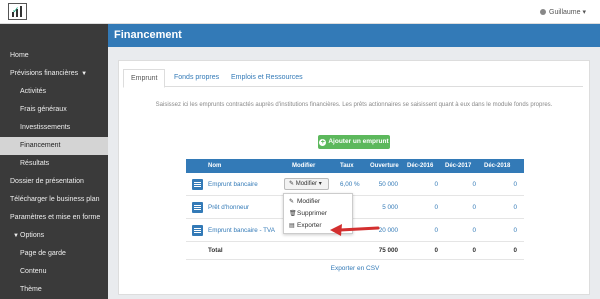 This screenshot has height=299, width=600. Describe the element at coordinates (300, 12) in the screenshot. I see `top-bar: ✓ Guillaume ▾` at that location.